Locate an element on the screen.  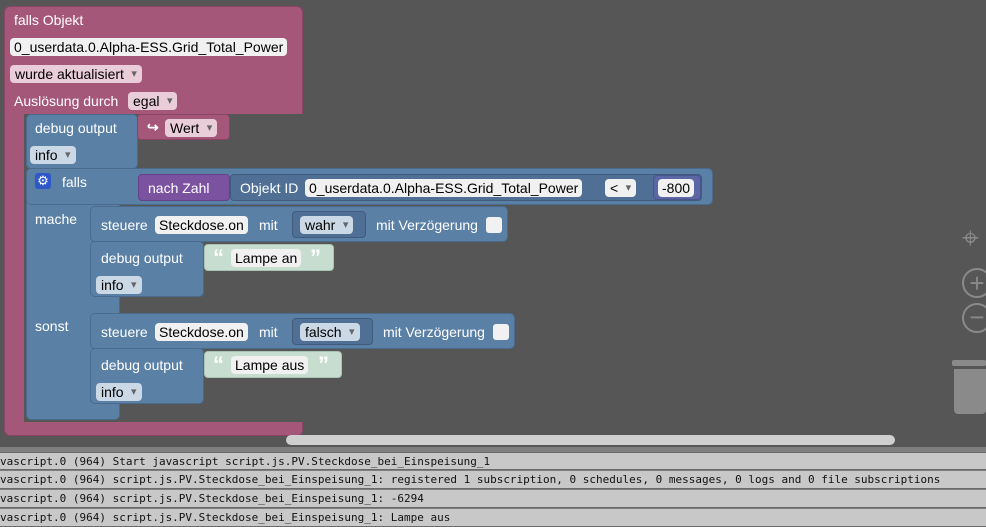
device-field-then: Steckdose.on is located at coordinates (201, 225).